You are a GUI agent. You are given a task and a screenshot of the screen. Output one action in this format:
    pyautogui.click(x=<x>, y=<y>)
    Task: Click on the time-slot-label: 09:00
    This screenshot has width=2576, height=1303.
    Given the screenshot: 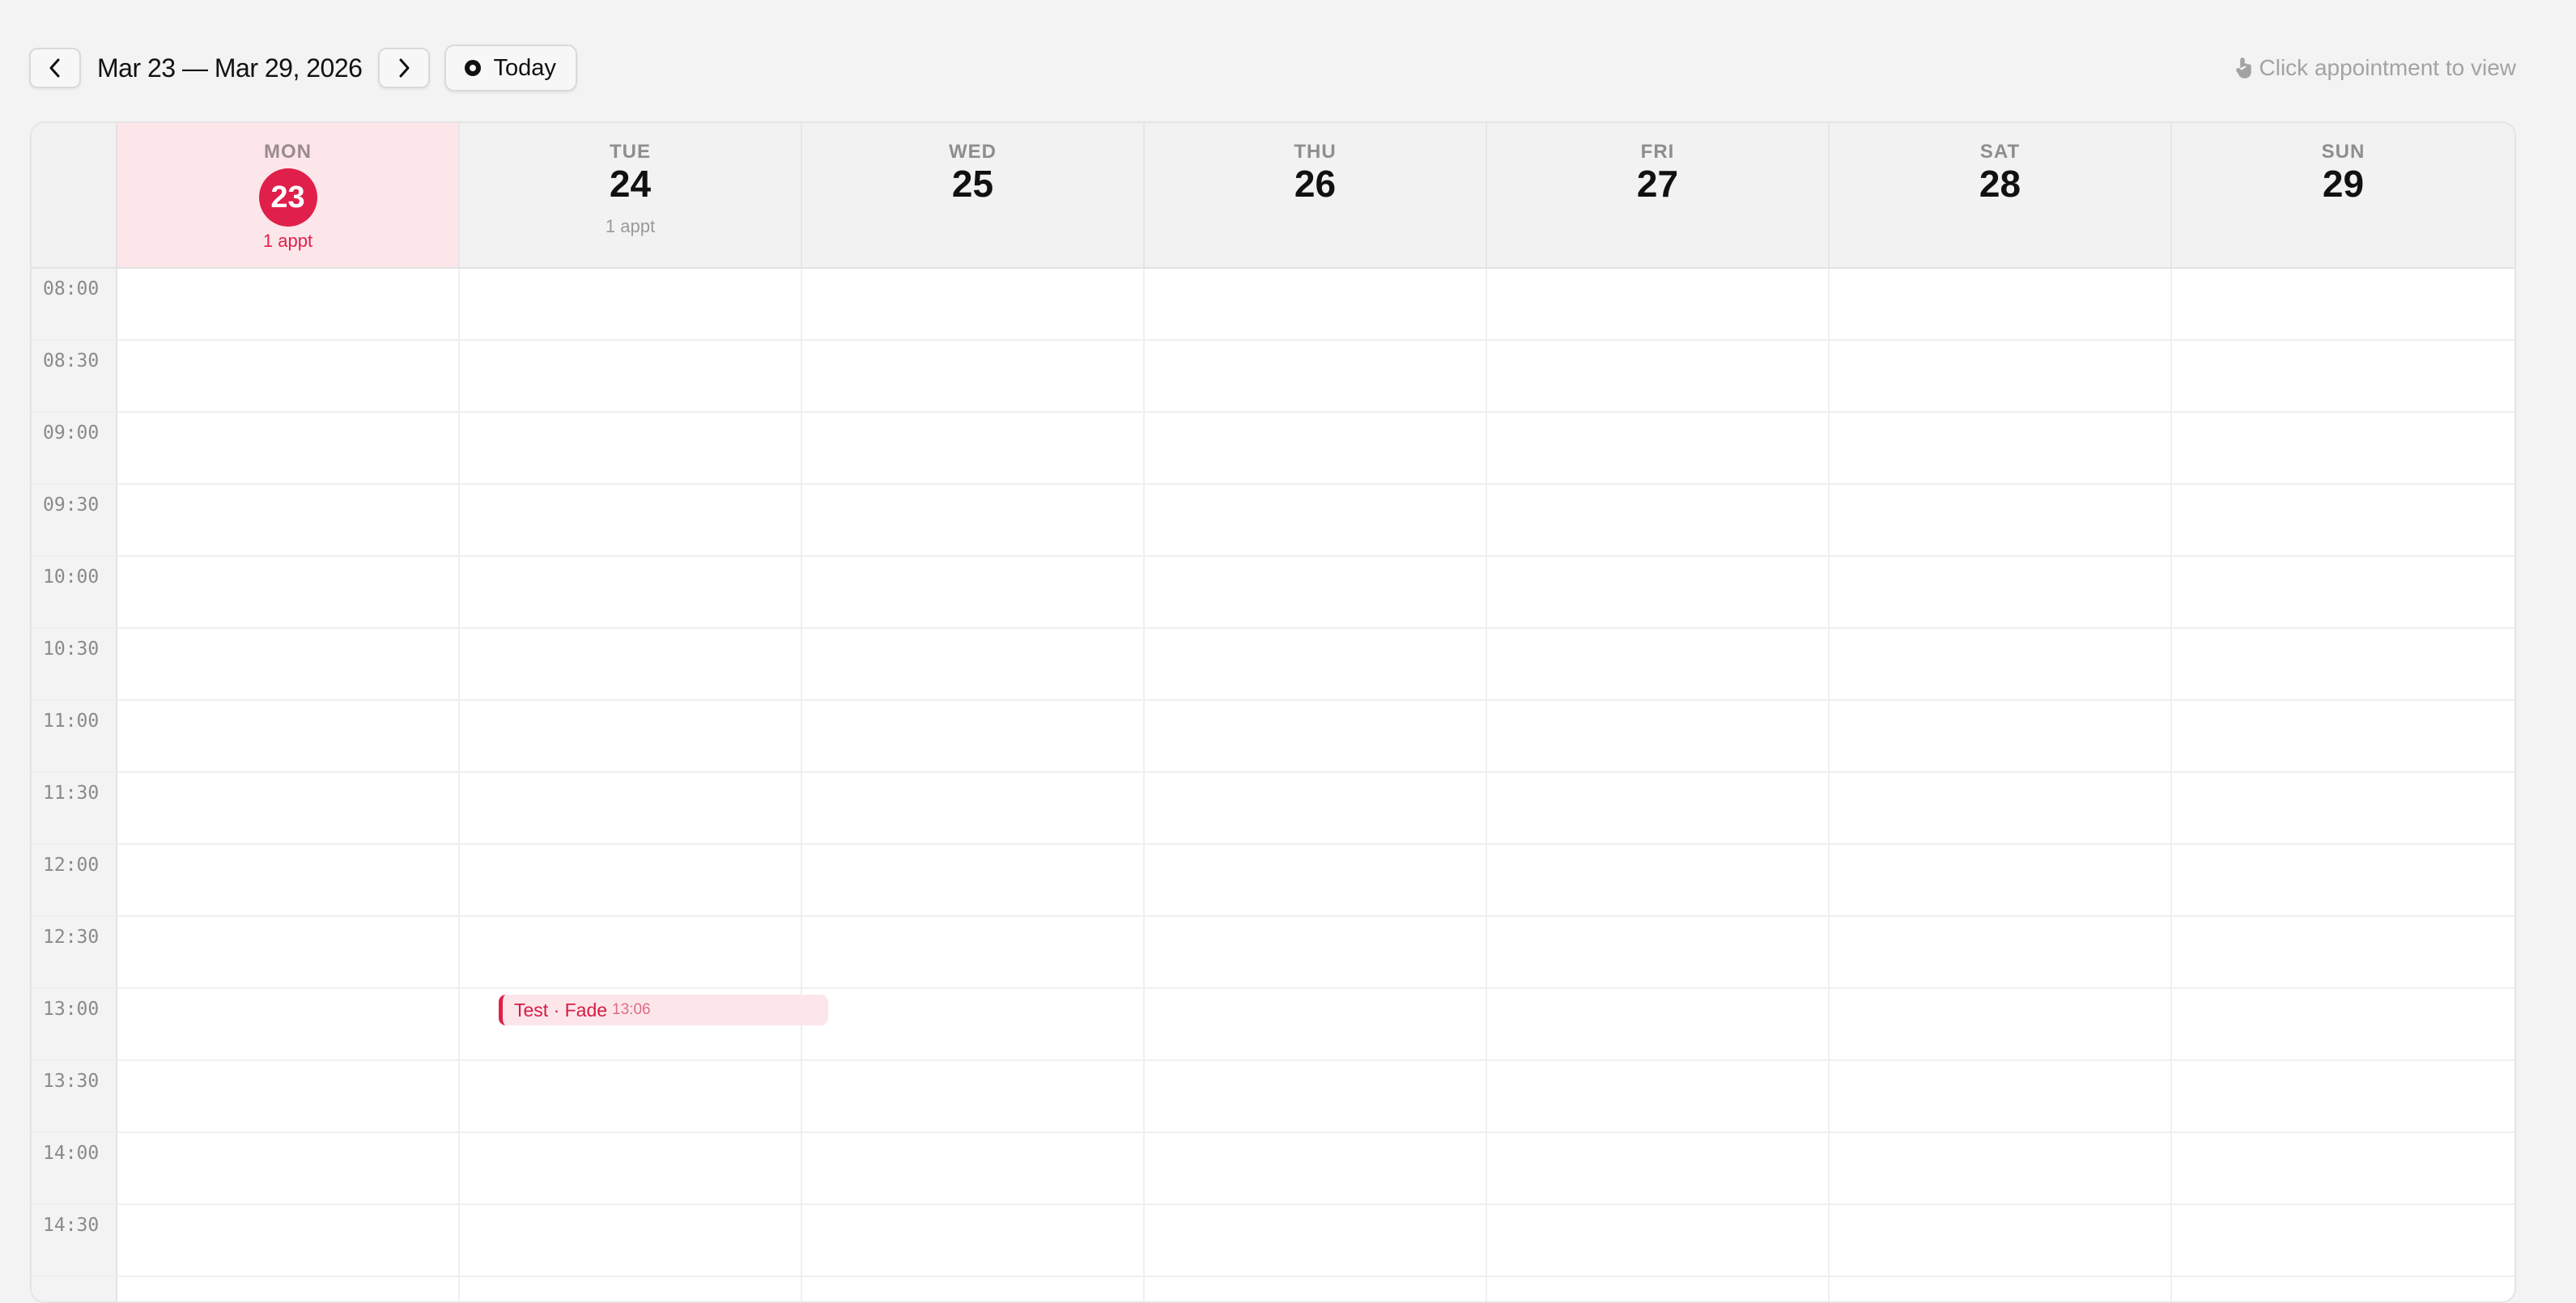 What is the action you would take?
    pyautogui.click(x=72, y=433)
    